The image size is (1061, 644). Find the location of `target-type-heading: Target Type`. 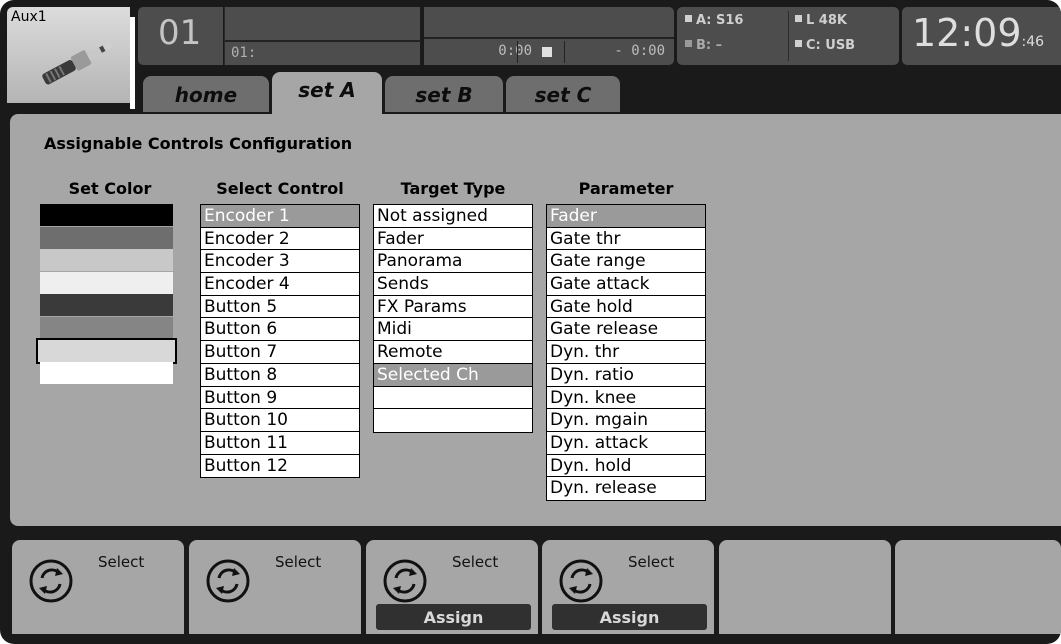

target-type-heading: Target Type is located at coordinates (453, 188).